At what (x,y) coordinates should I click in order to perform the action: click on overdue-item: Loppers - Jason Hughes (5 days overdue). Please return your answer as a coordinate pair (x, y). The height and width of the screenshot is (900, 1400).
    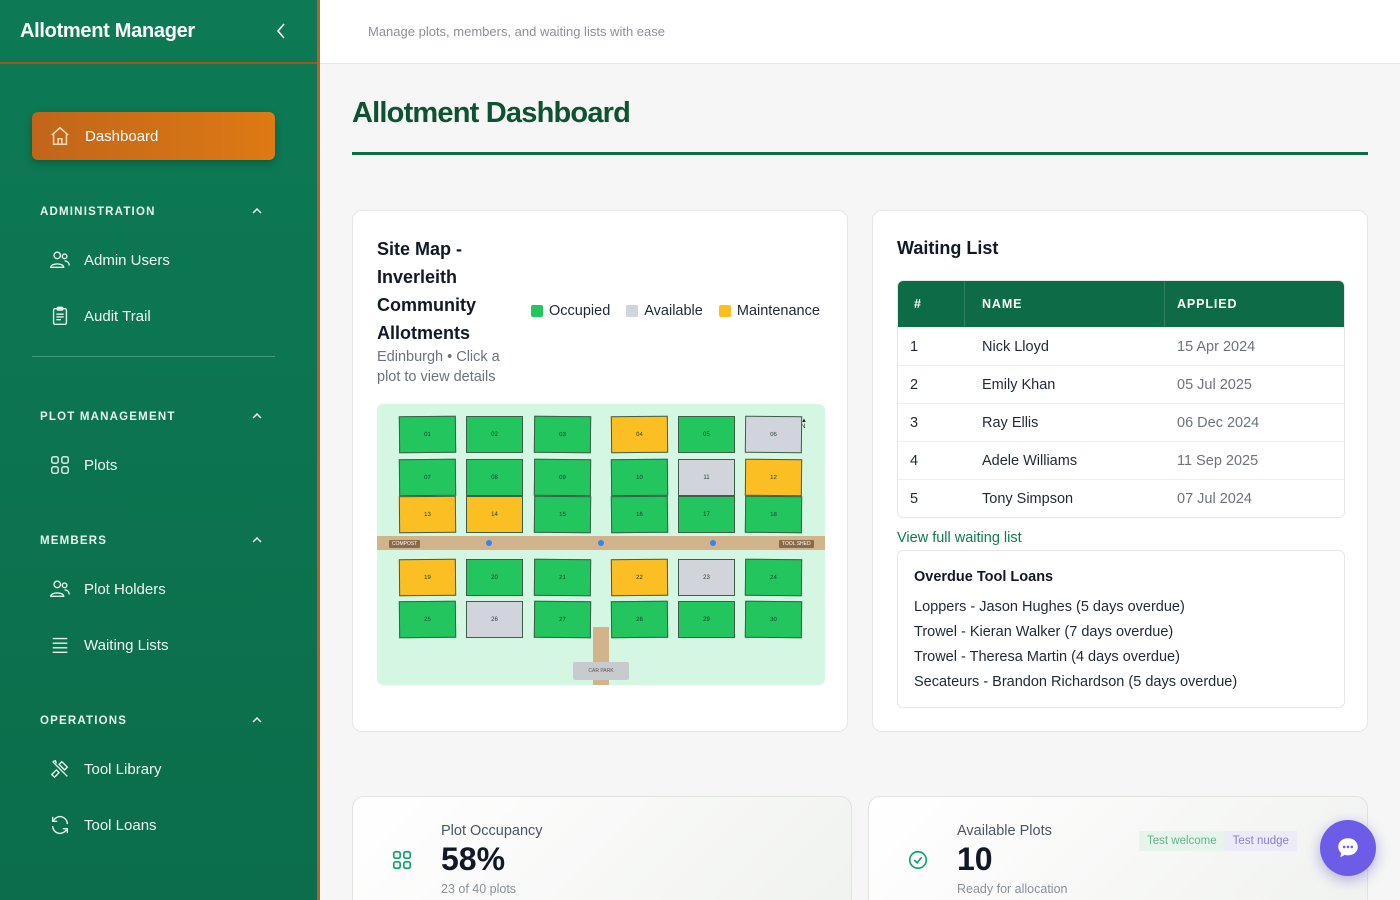
    Looking at the image, I should click on (1049, 607).